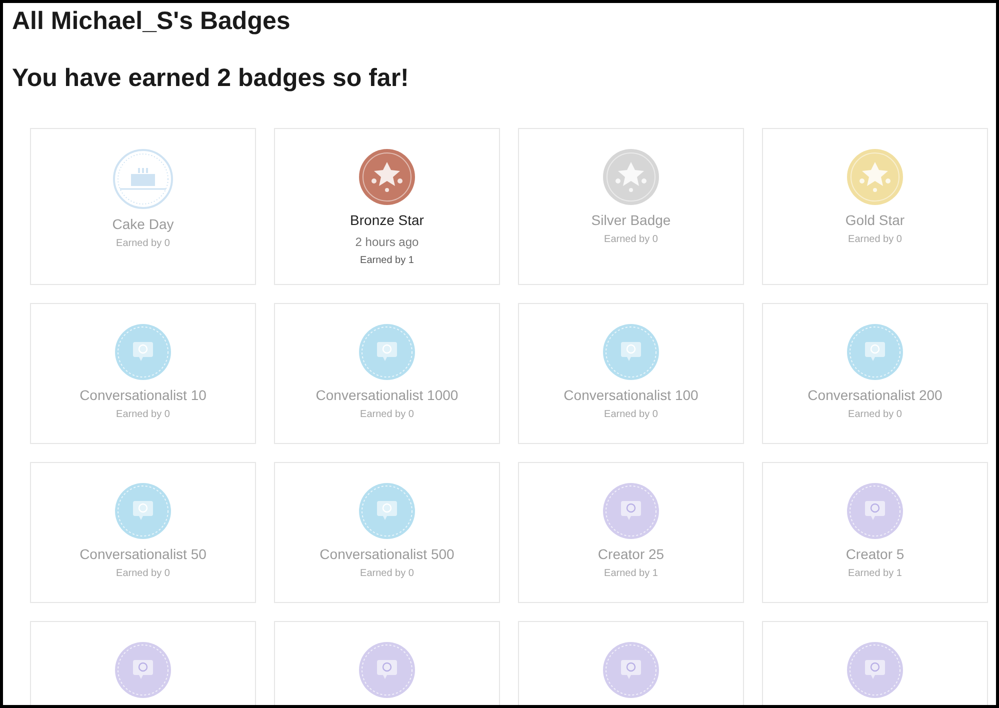 Image resolution: width=999 pixels, height=708 pixels. What do you see at coordinates (143, 395) in the screenshot?
I see `badge-name: Conversationalist 10` at bounding box center [143, 395].